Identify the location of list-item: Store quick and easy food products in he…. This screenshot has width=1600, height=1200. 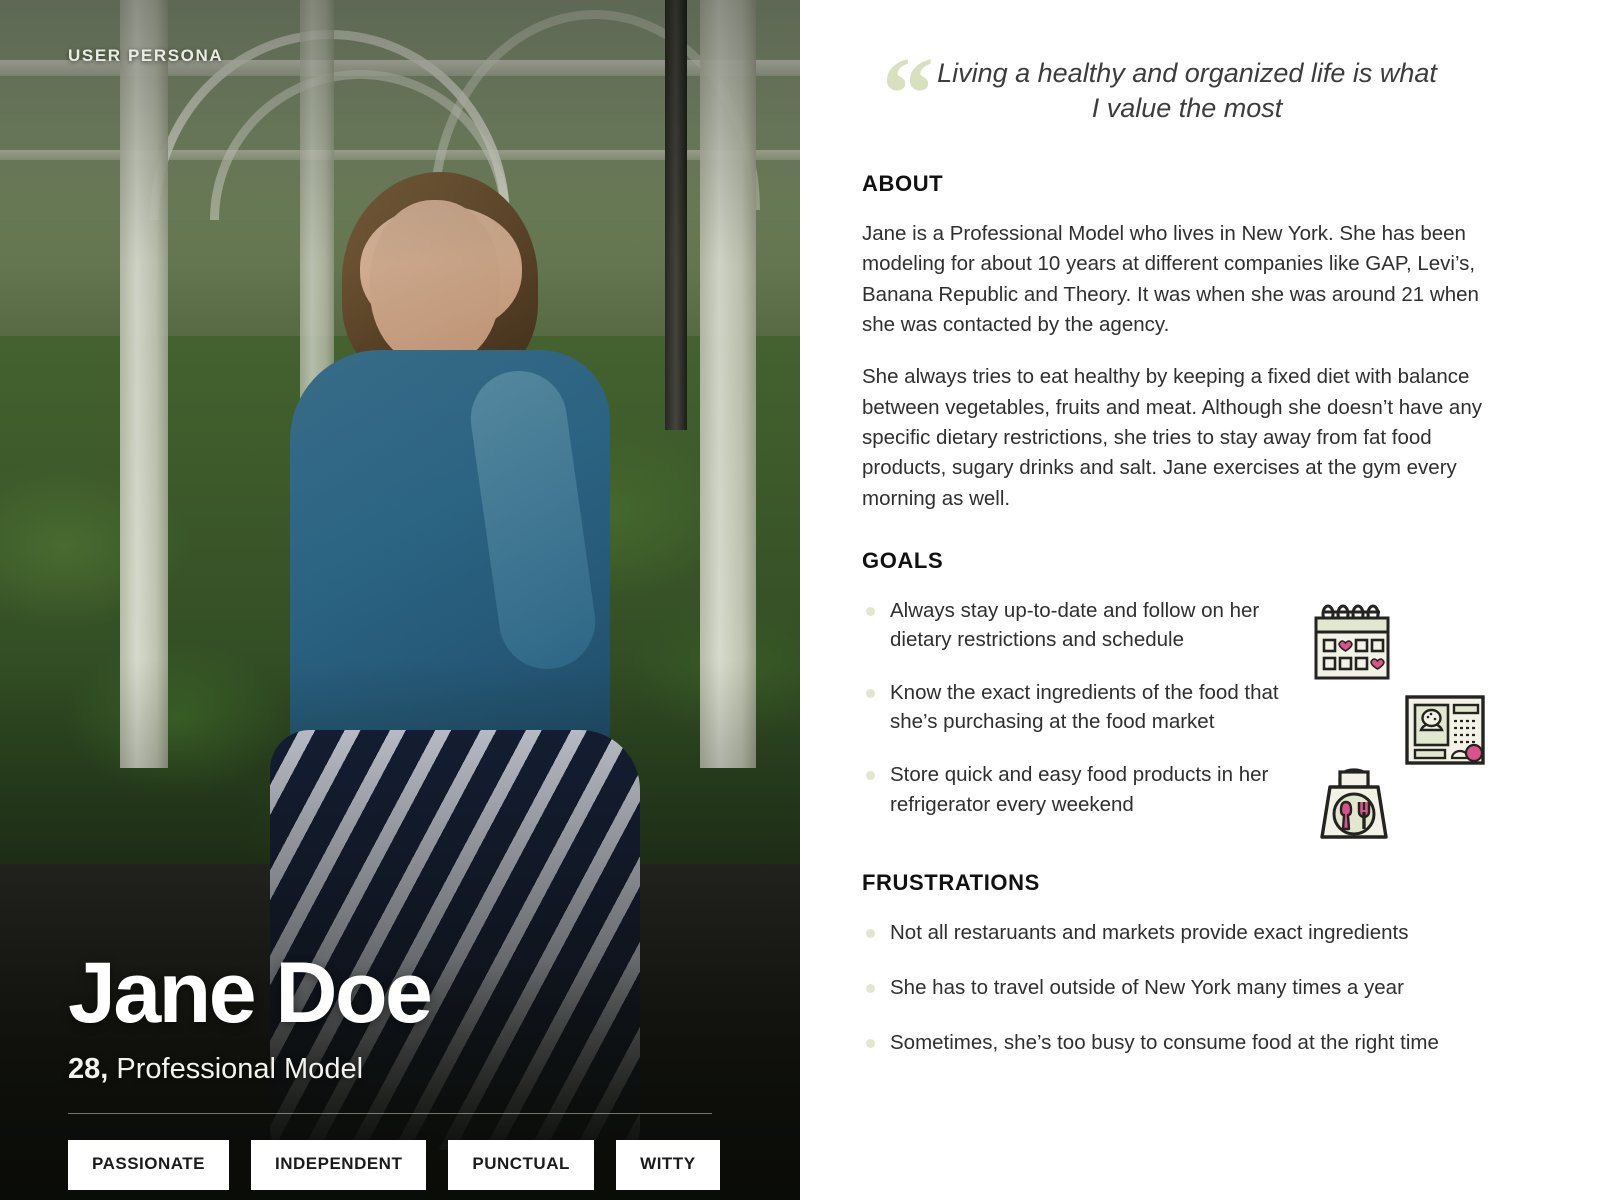
(1079, 789).